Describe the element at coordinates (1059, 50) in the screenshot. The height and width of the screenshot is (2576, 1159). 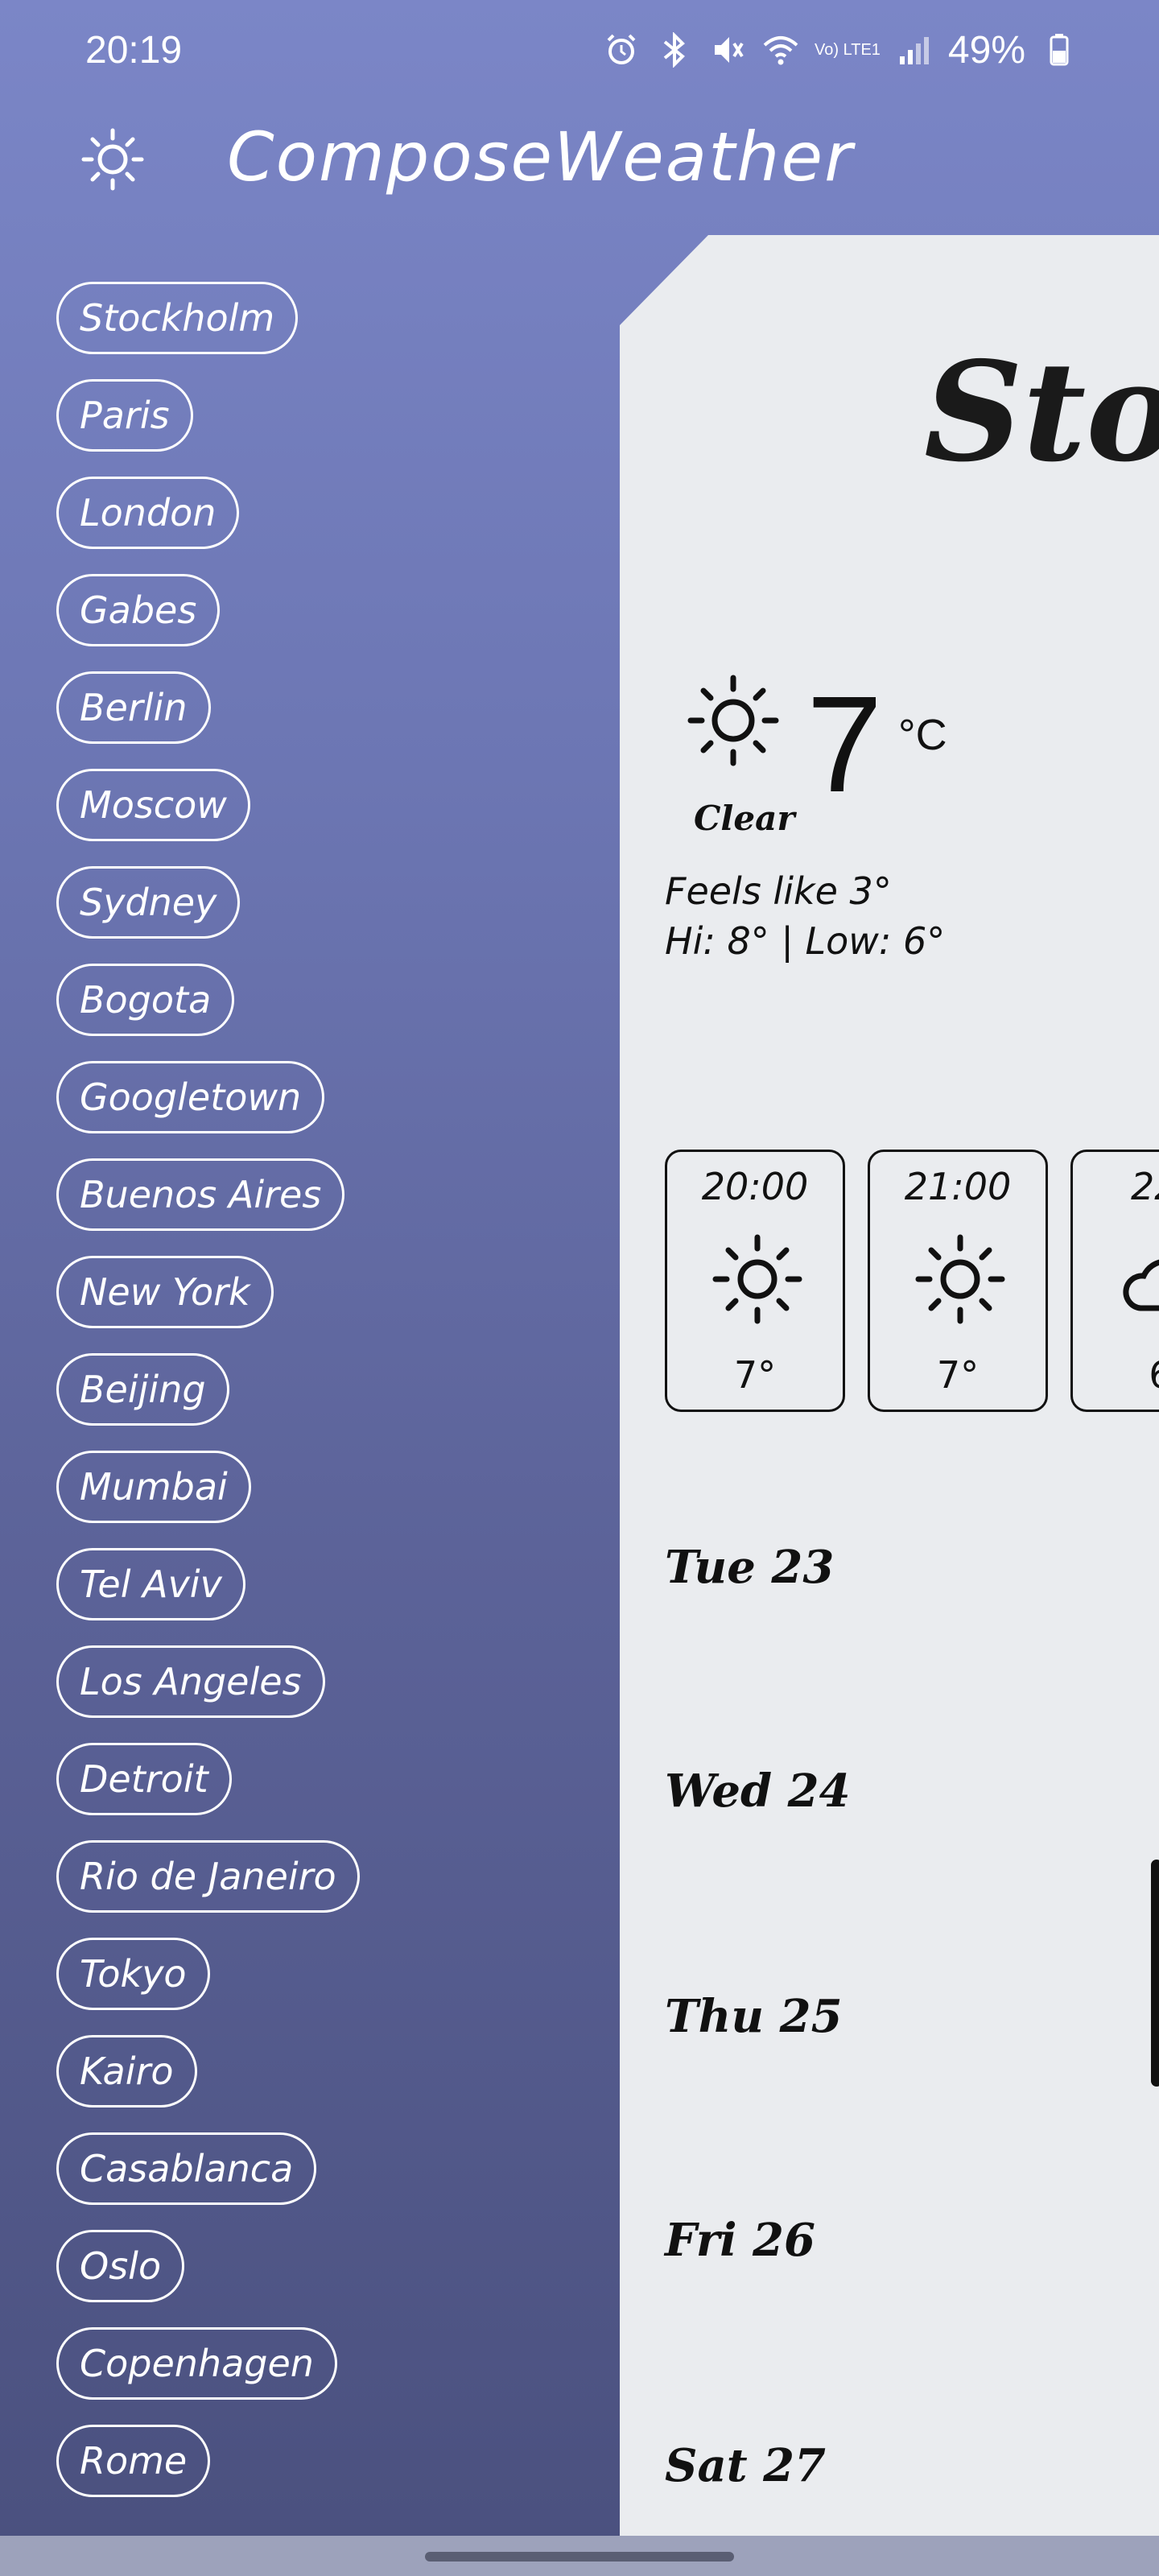
I see `battery-icon` at that location.